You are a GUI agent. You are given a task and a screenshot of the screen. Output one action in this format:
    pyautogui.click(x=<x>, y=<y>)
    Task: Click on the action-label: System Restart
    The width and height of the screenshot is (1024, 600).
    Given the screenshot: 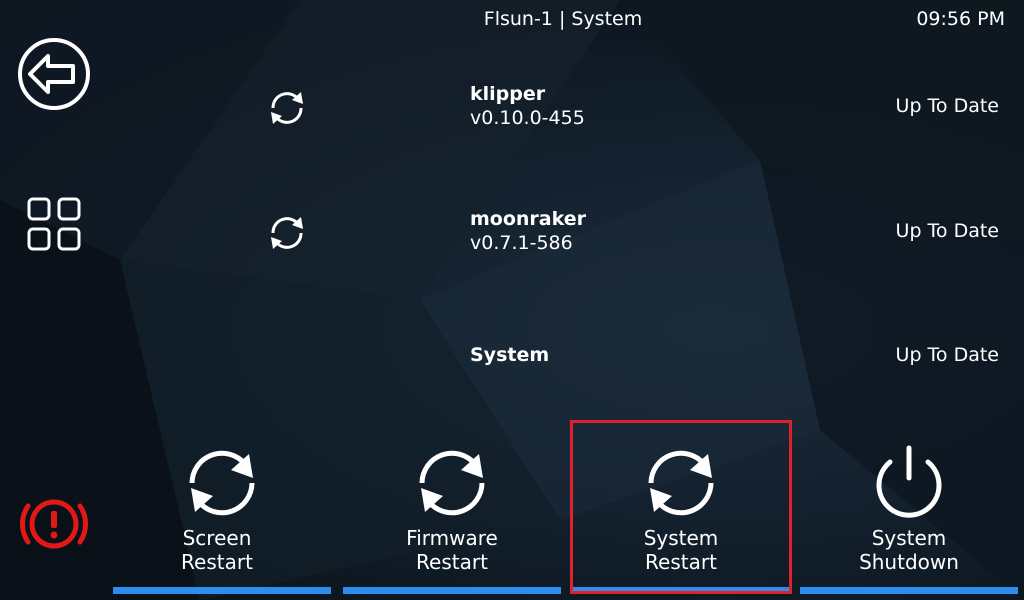 What is the action you would take?
    pyautogui.click(x=681, y=550)
    